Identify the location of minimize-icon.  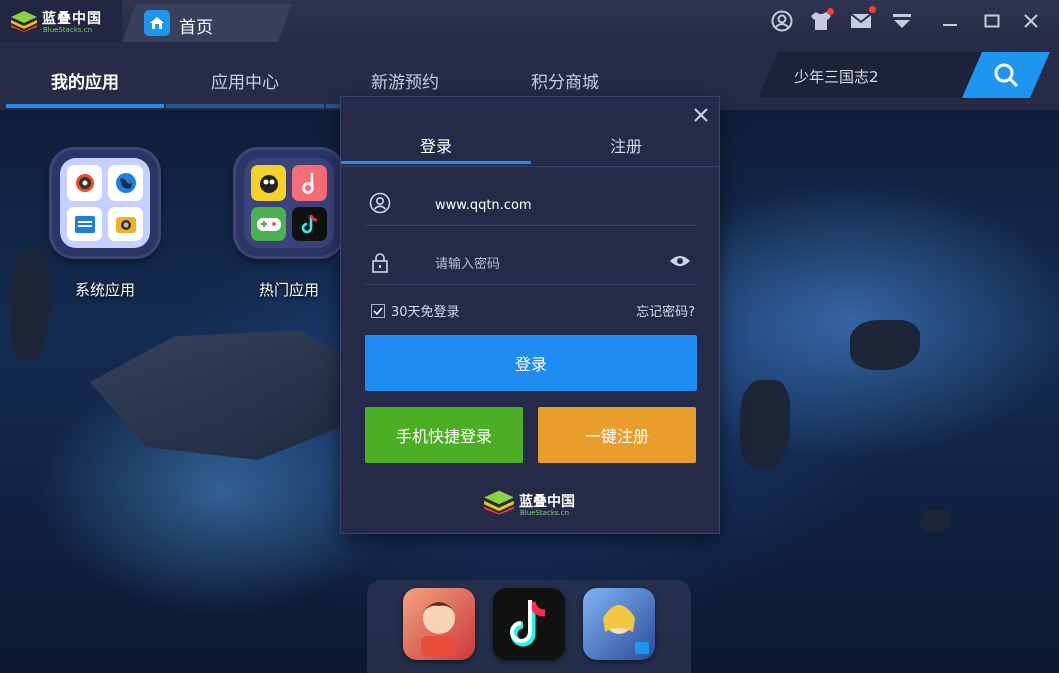
(950, 25).